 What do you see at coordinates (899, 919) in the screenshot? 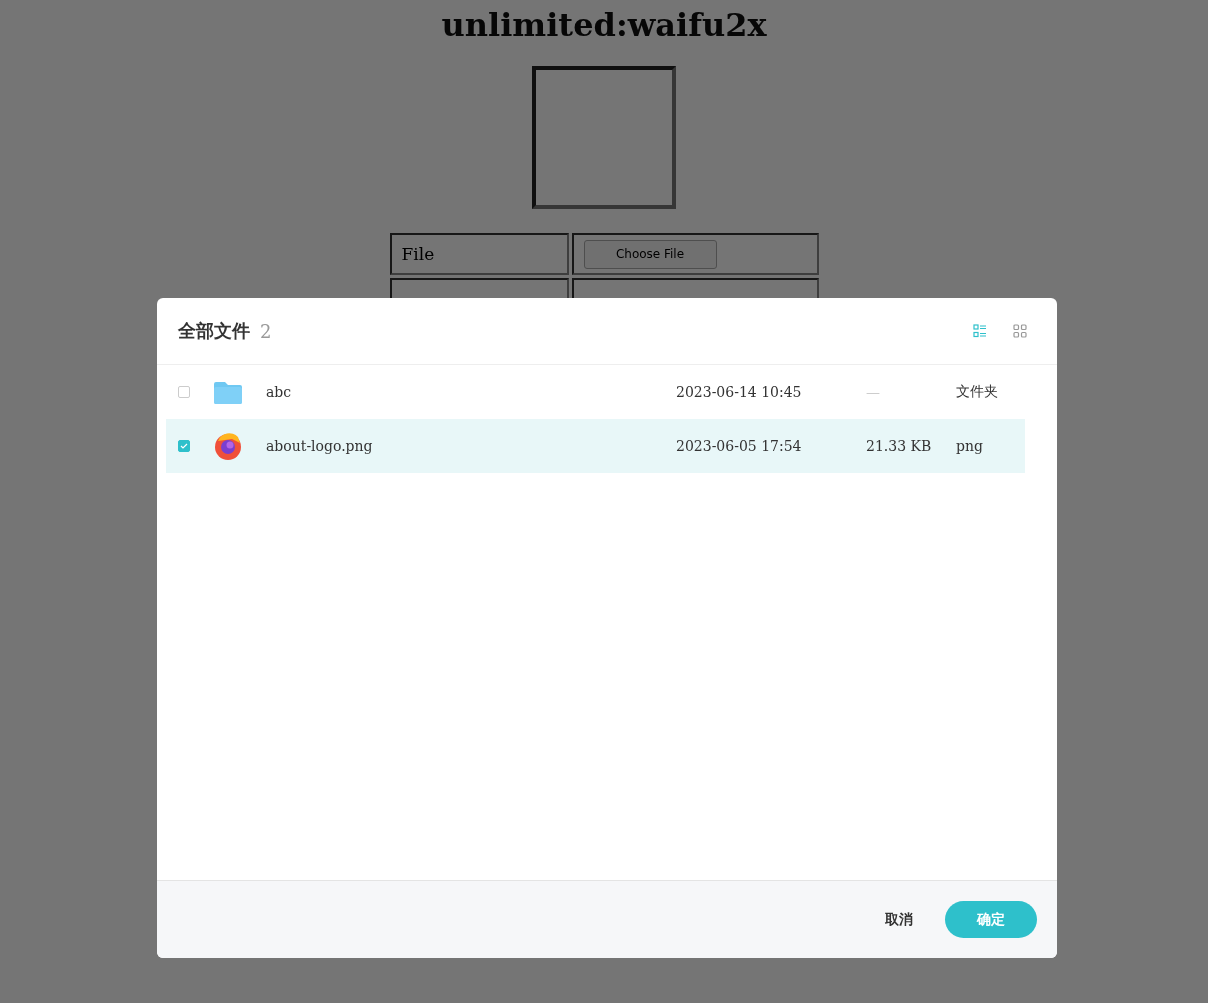
I see `cancel-button: 取消` at bounding box center [899, 919].